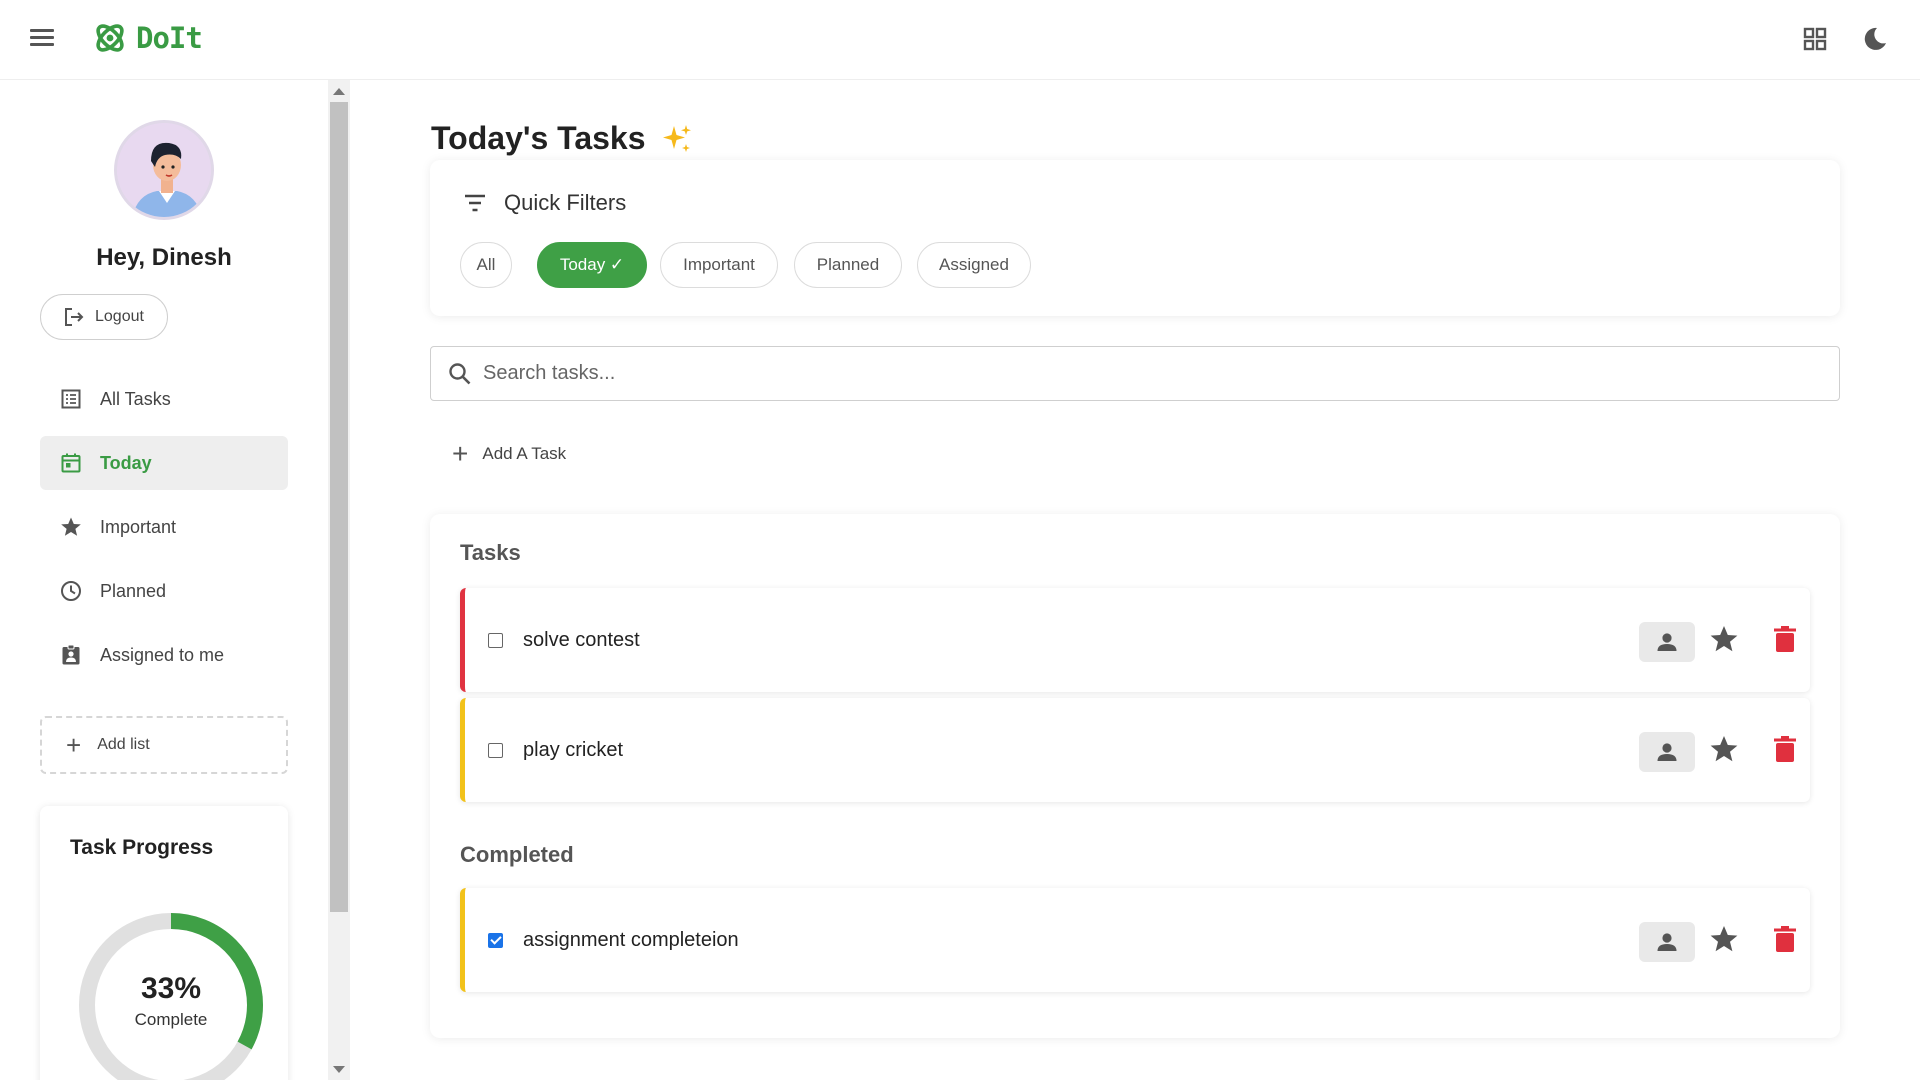 The image size is (1920, 1080). Describe the element at coordinates (592, 265) in the screenshot. I see `filter-chip-today: Today ✓` at that location.